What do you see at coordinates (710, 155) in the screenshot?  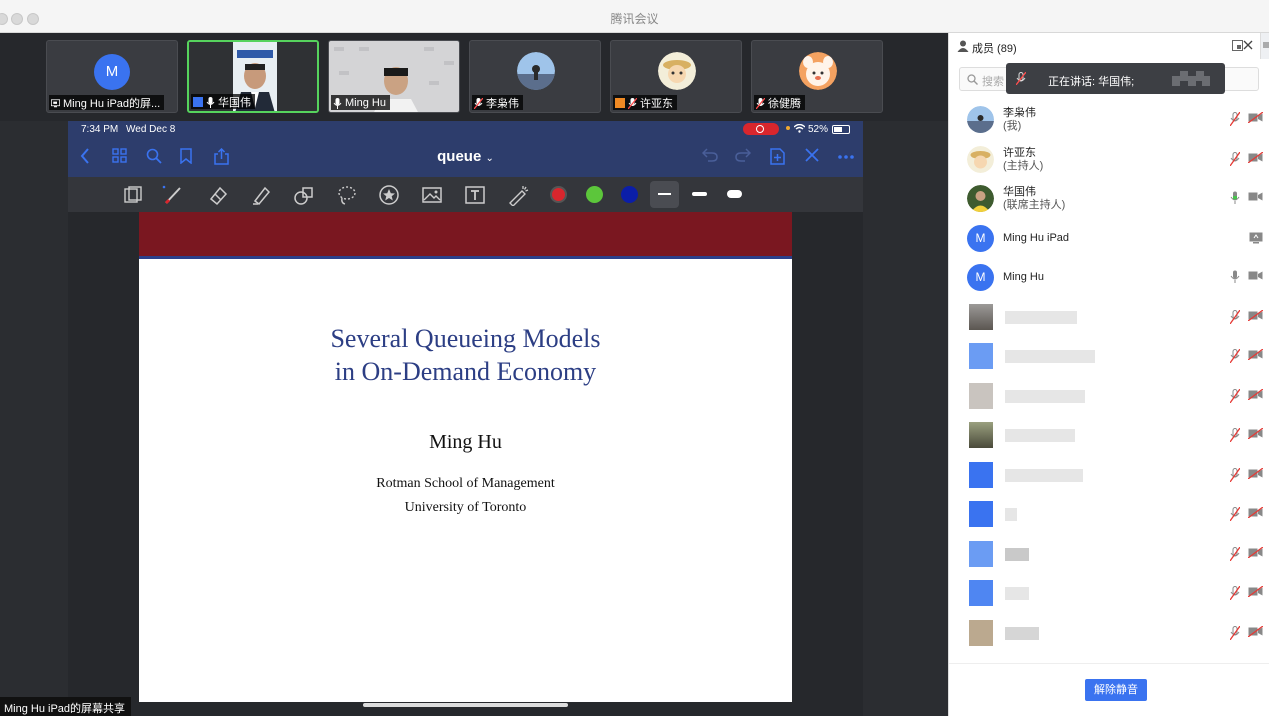 I see `undo-icon` at bounding box center [710, 155].